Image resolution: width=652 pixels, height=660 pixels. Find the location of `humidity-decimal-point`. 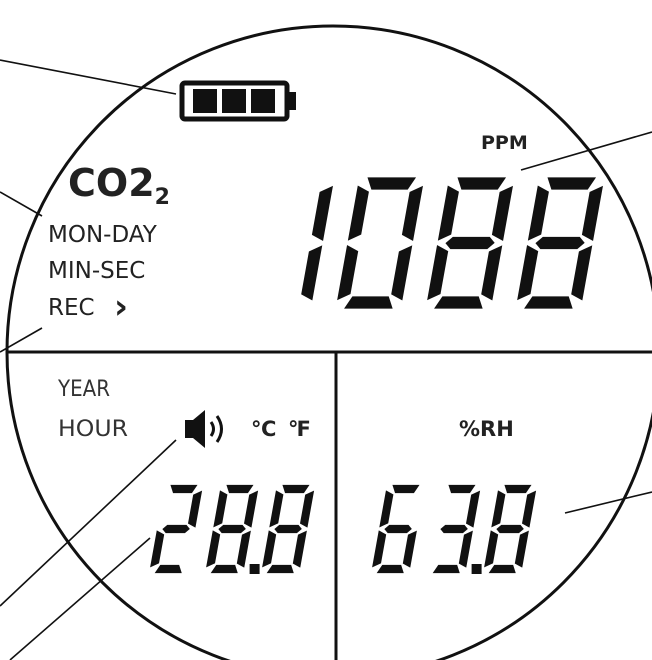

humidity-decimal-point is located at coordinates (476, 569).